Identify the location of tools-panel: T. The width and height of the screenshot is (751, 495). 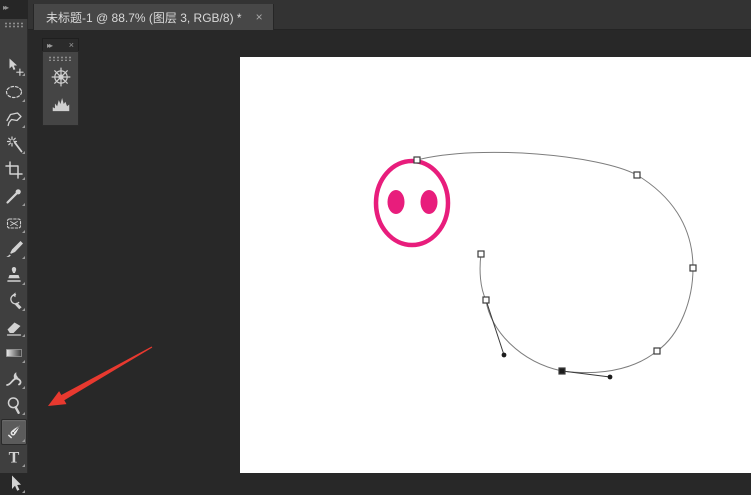
(14, 256).